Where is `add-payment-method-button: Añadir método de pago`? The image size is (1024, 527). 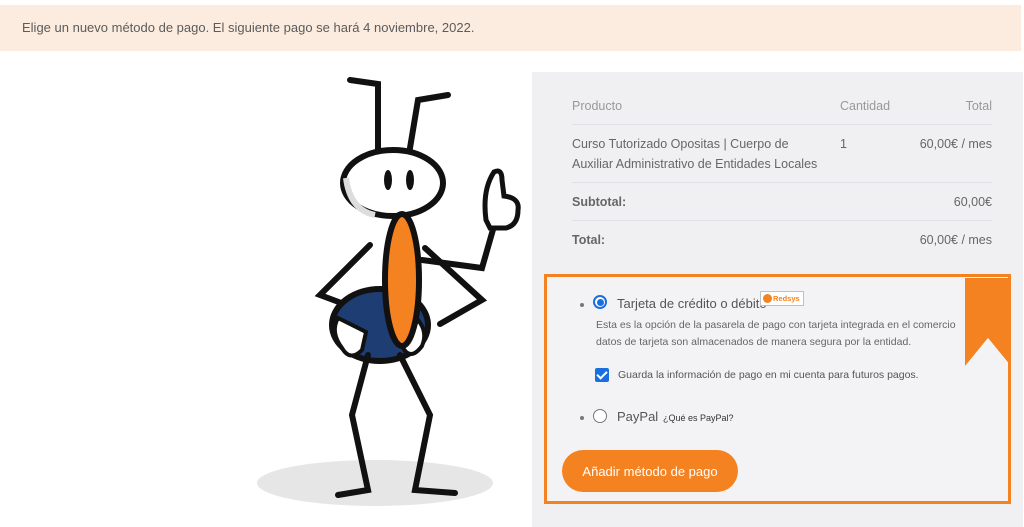 add-payment-method-button: Añadir método de pago is located at coordinates (650, 471).